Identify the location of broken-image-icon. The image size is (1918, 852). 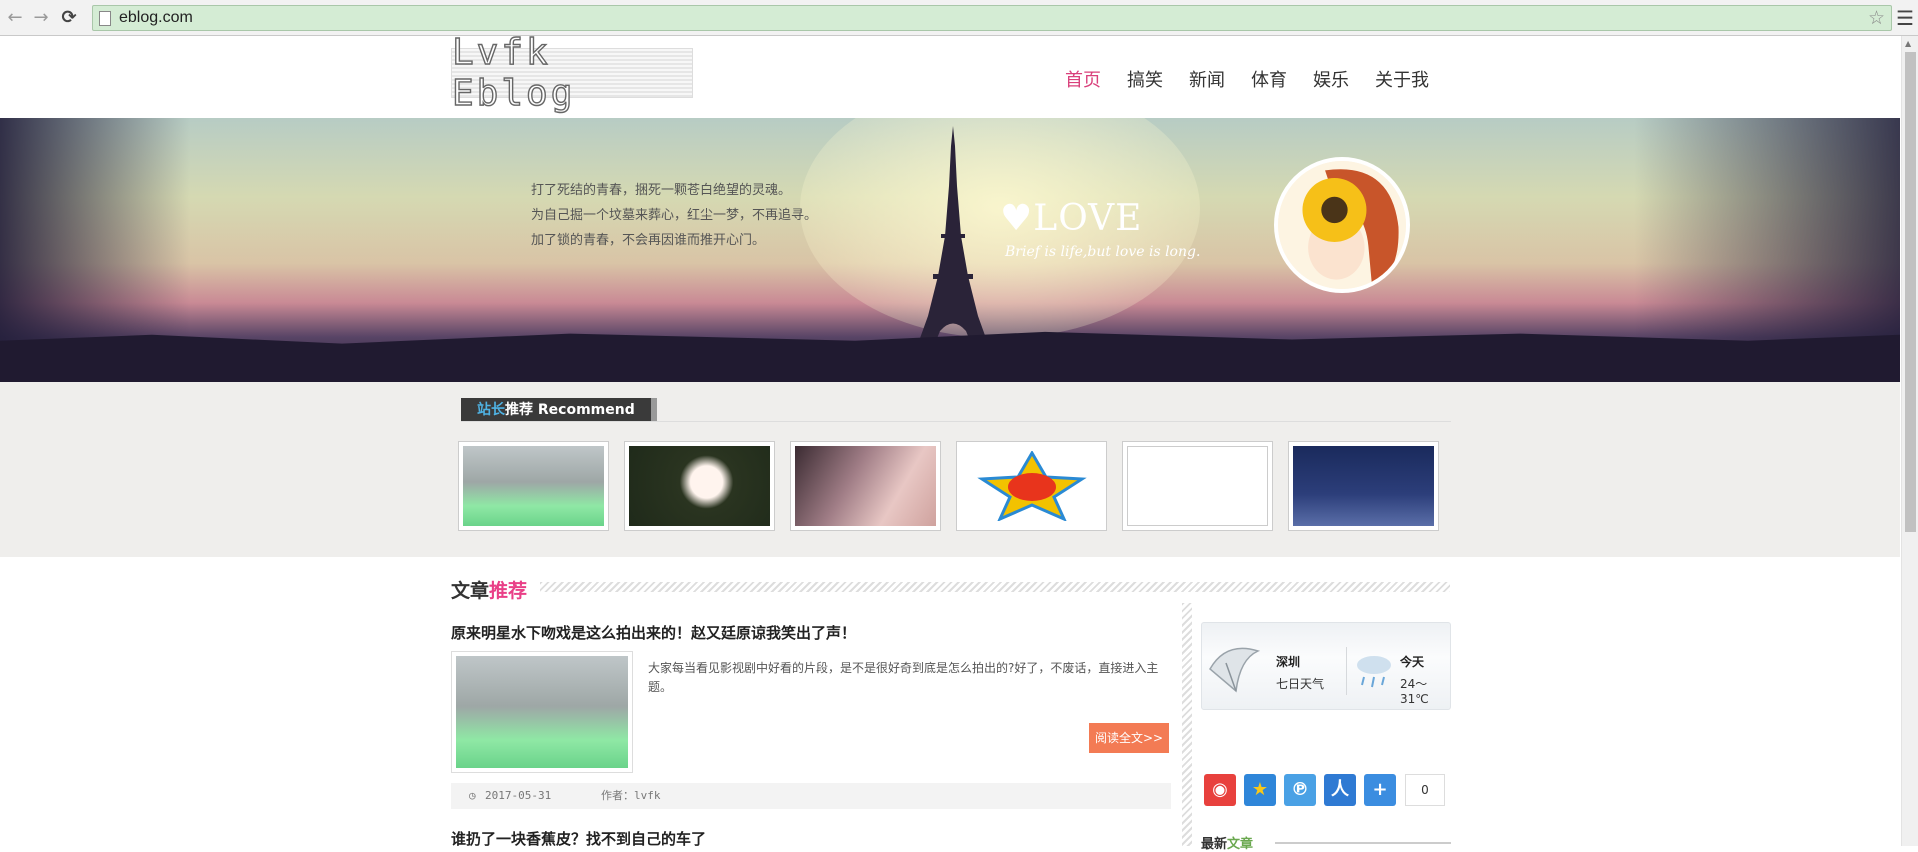
(1197, 486).